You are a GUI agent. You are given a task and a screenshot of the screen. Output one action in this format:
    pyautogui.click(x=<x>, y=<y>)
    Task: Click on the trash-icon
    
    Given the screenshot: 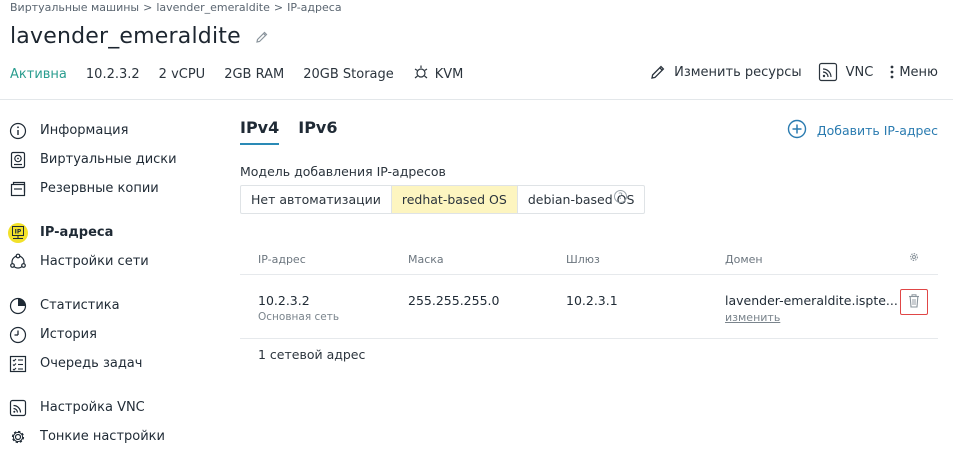 What is the action you would take?
    pyautogui.click(x=914, y=302)
    